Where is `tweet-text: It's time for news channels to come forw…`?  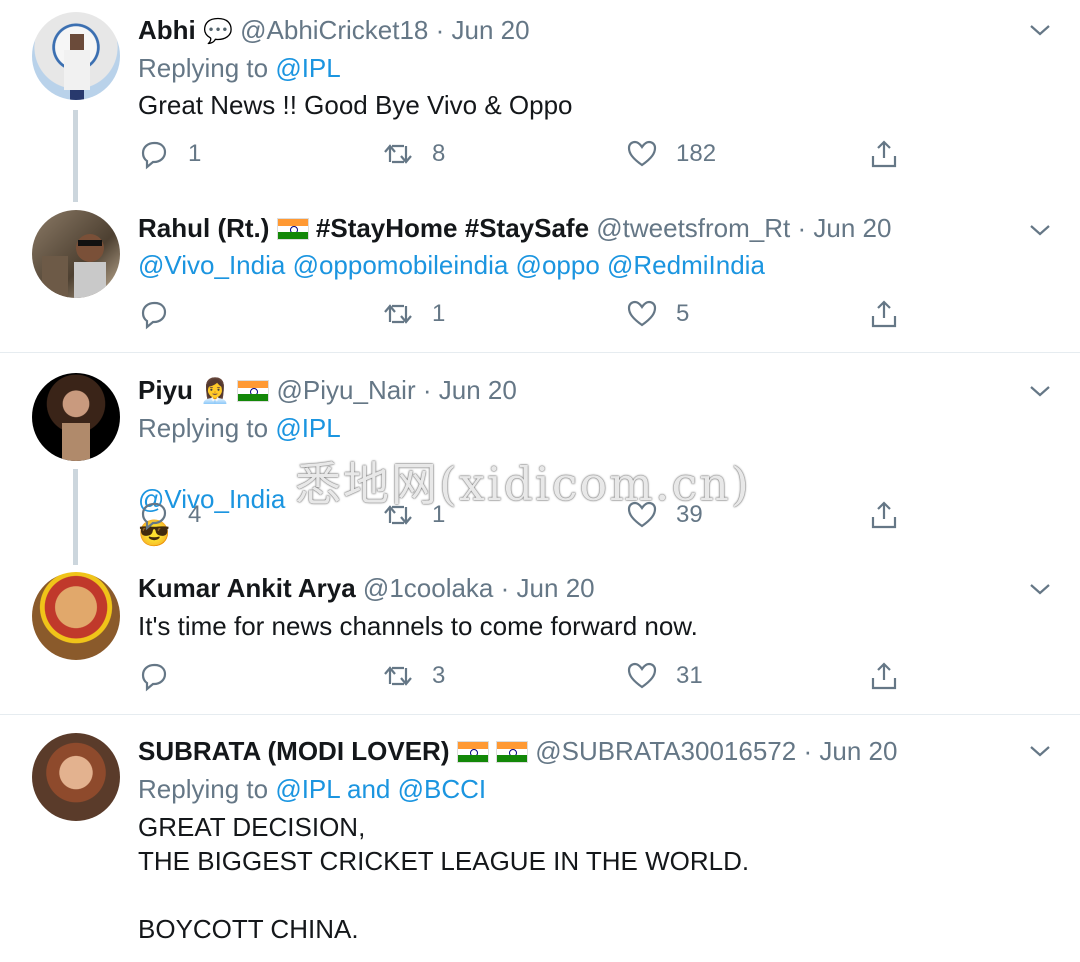 tweet-text: It's time for news channels to come forw… is located at coordinates (418, 626).